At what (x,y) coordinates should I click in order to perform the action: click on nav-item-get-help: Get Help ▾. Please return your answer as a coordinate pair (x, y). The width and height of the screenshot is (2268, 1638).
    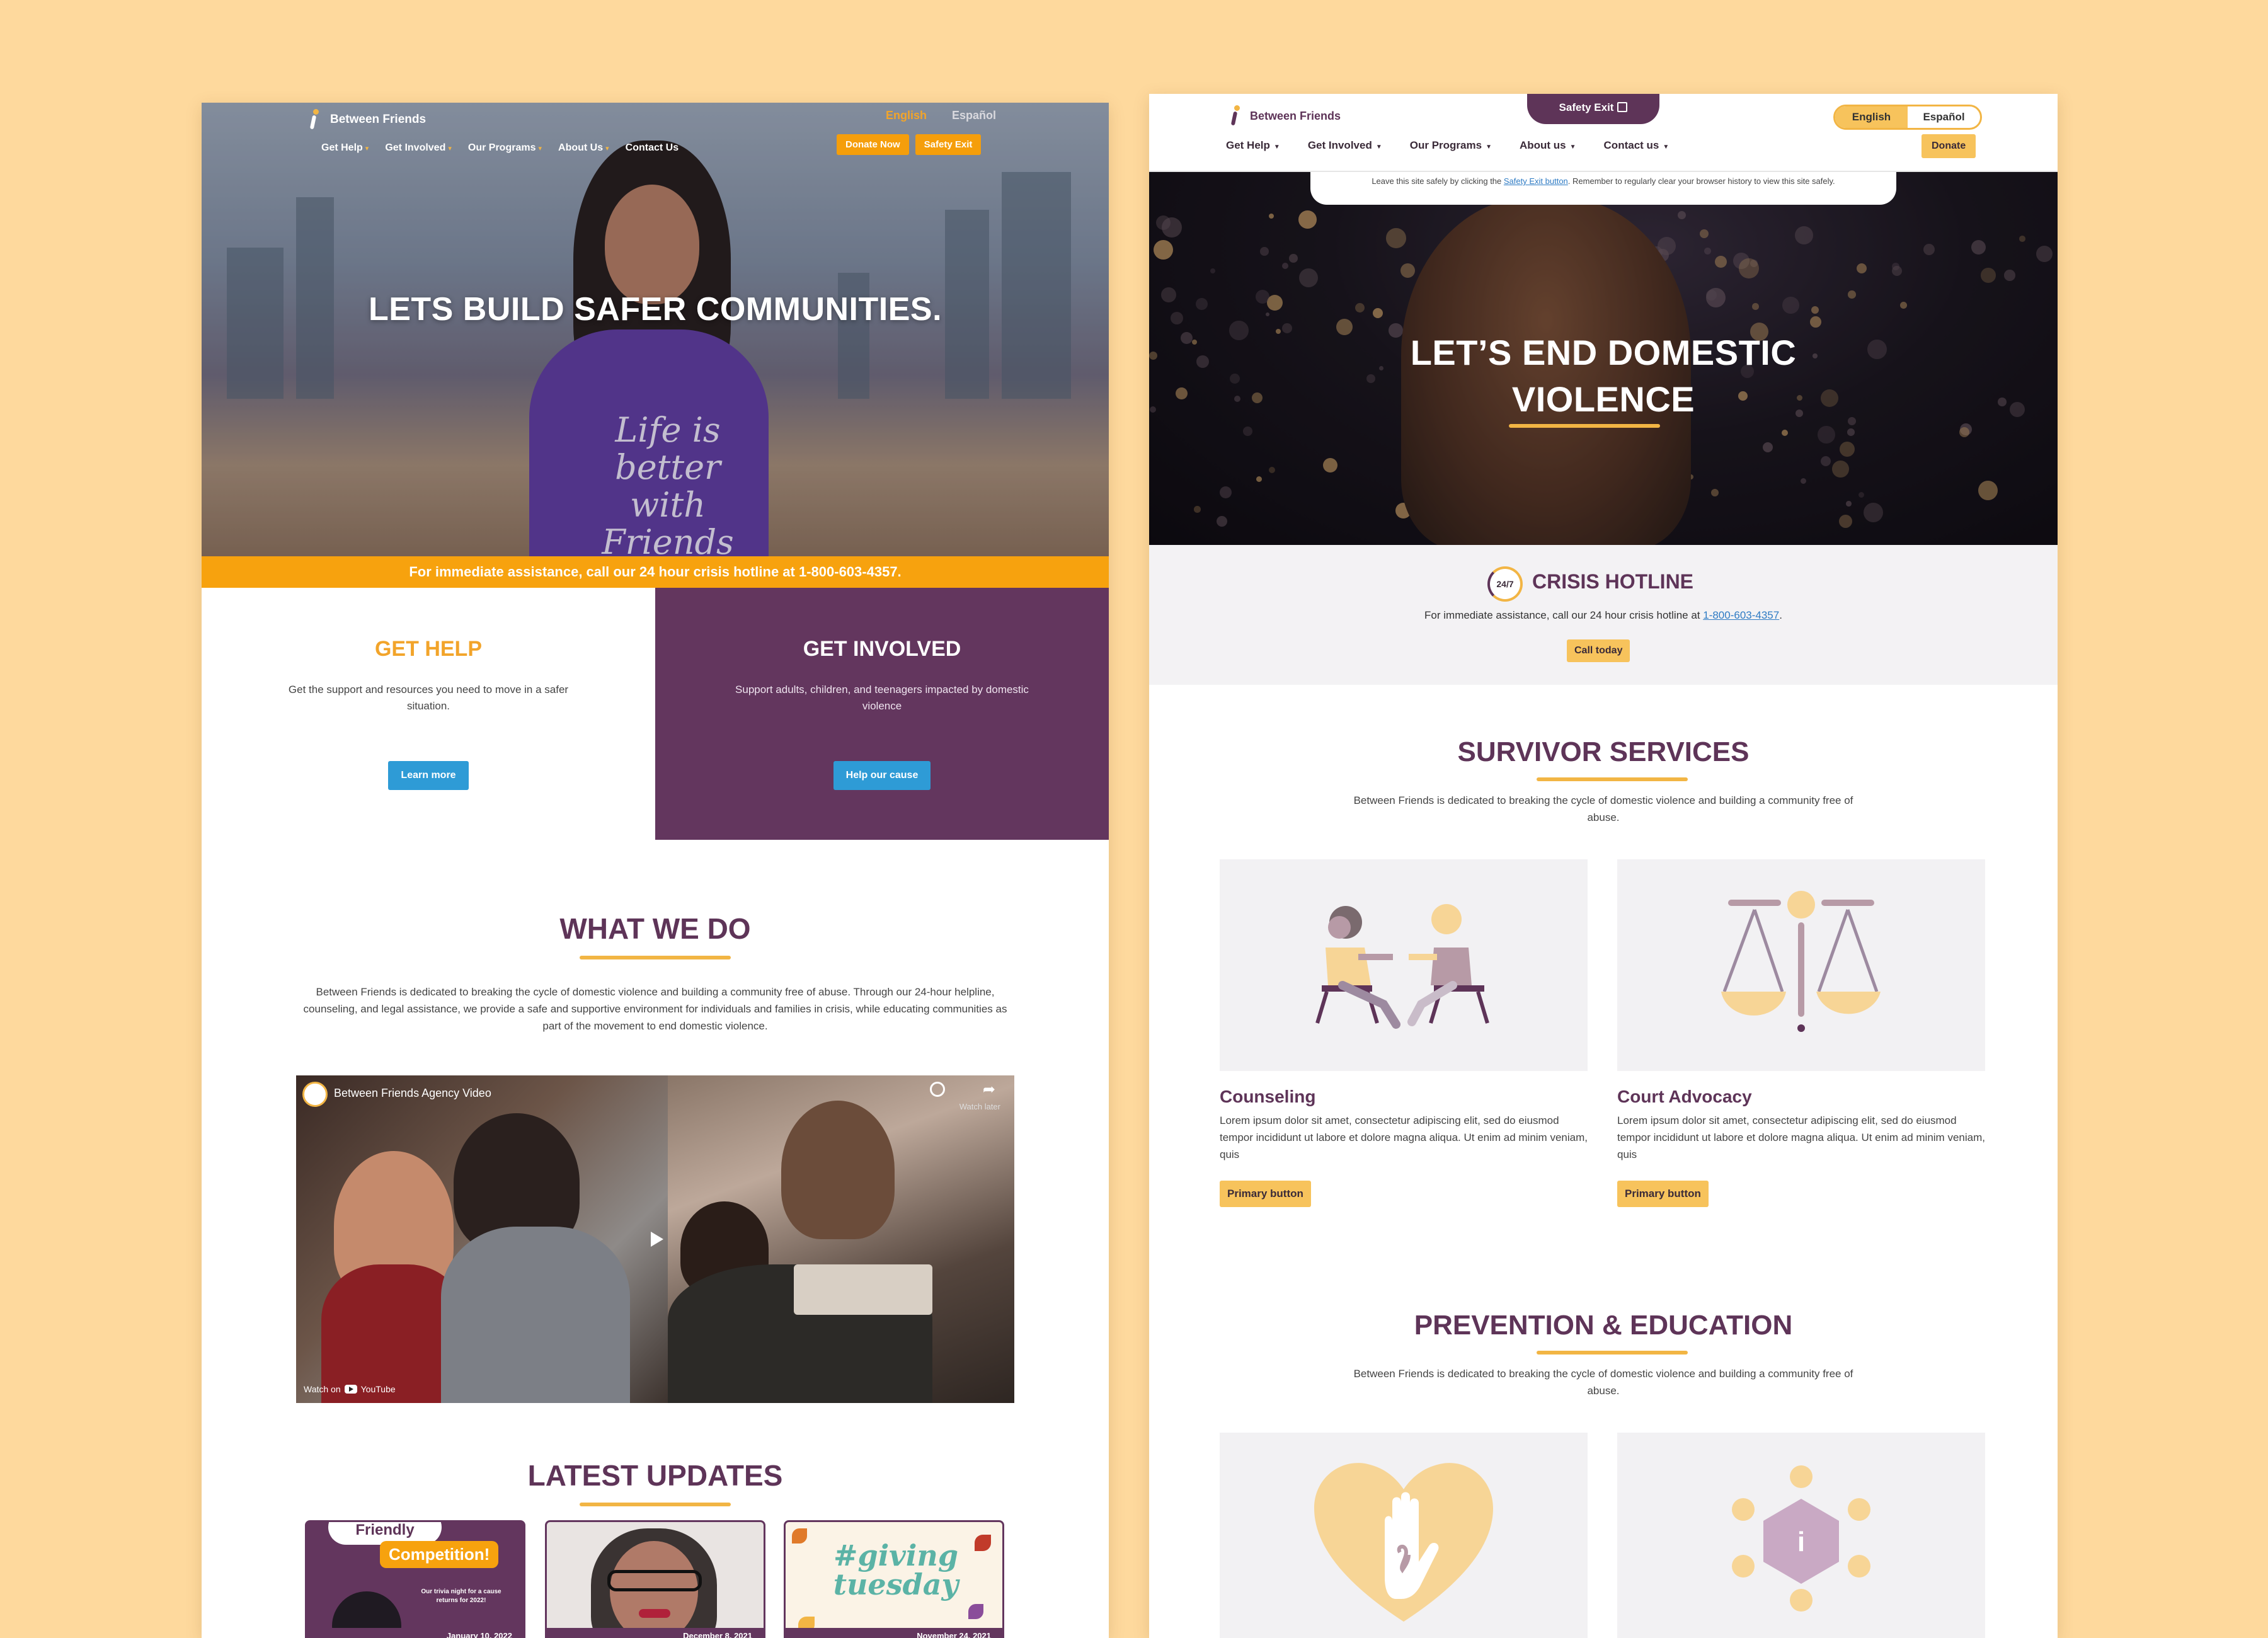
    Looking at the image, I should click on (345, 148).